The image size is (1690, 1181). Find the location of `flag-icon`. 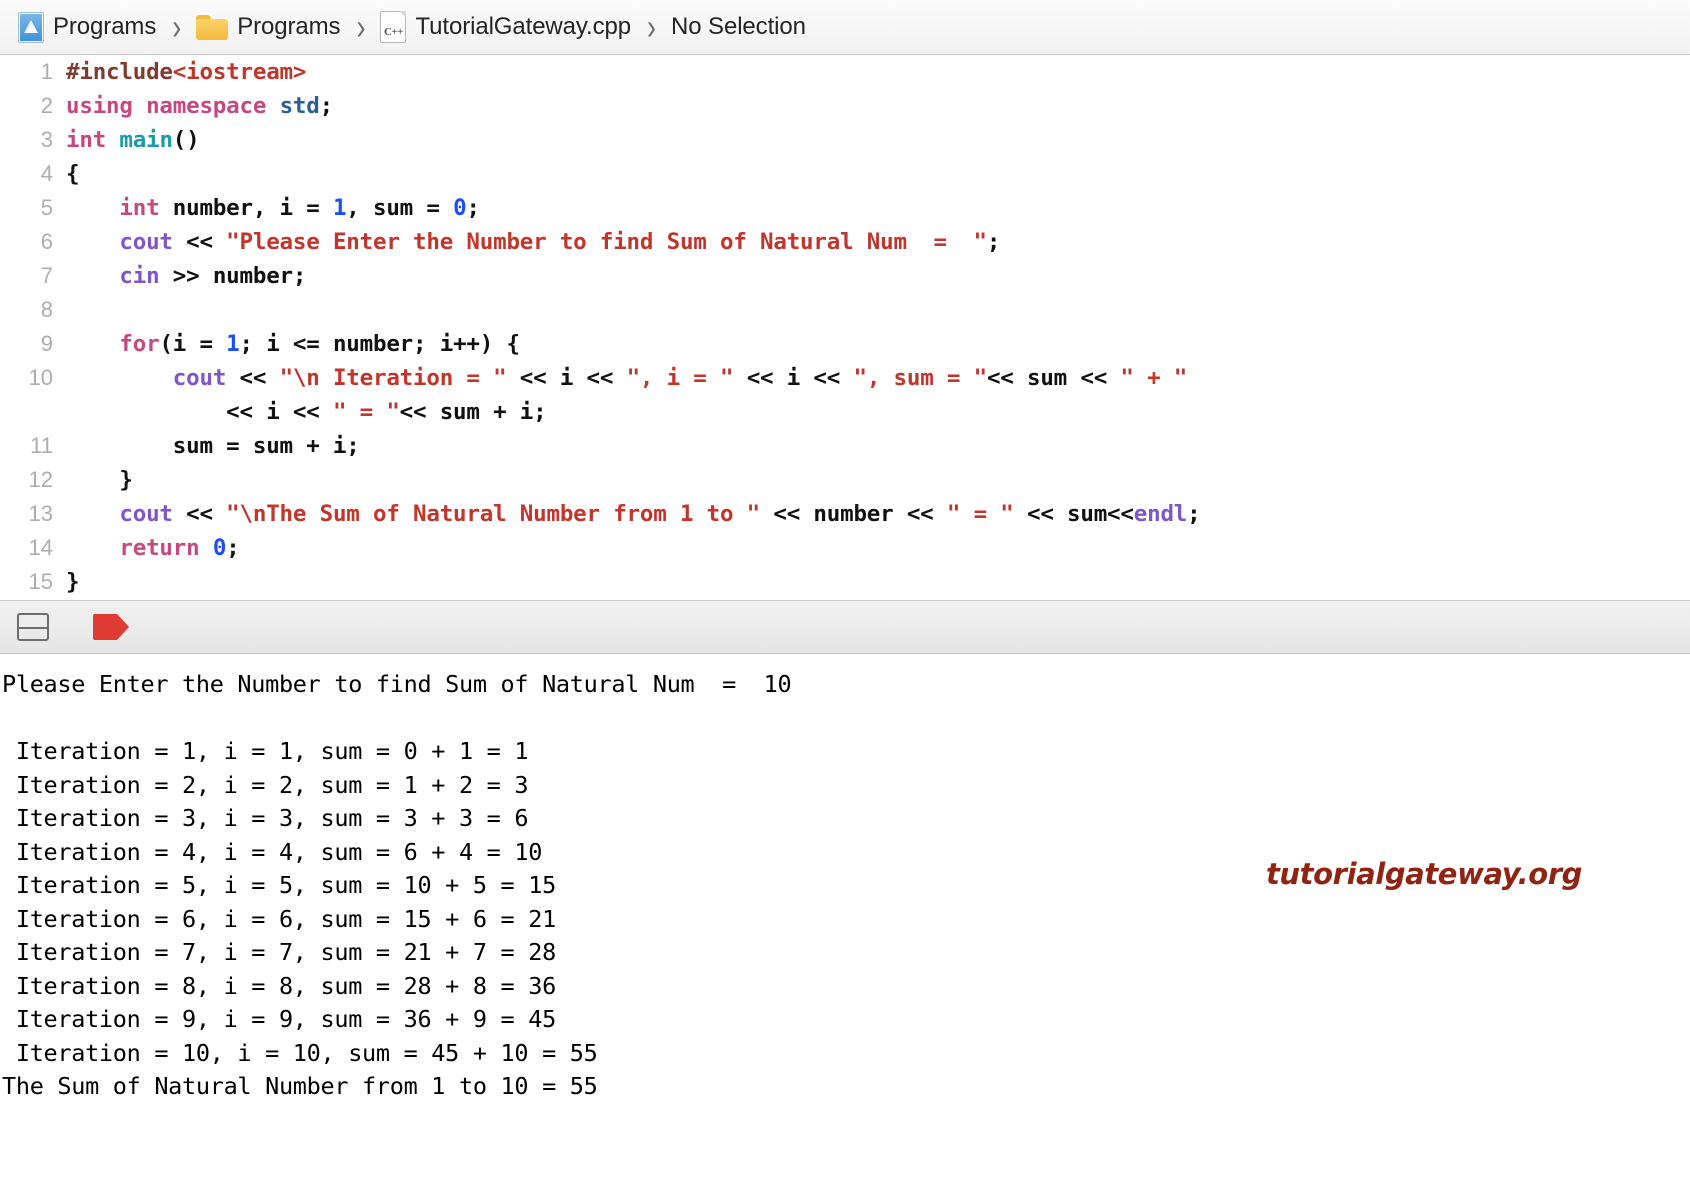

flag-icon is located at coordinates (111, 627).